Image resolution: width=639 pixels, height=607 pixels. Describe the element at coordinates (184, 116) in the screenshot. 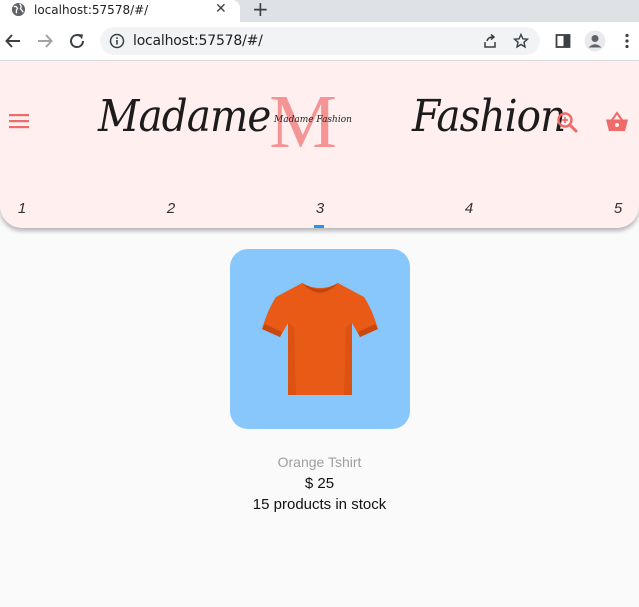

I see `brand-name-left: Madame` at that location.